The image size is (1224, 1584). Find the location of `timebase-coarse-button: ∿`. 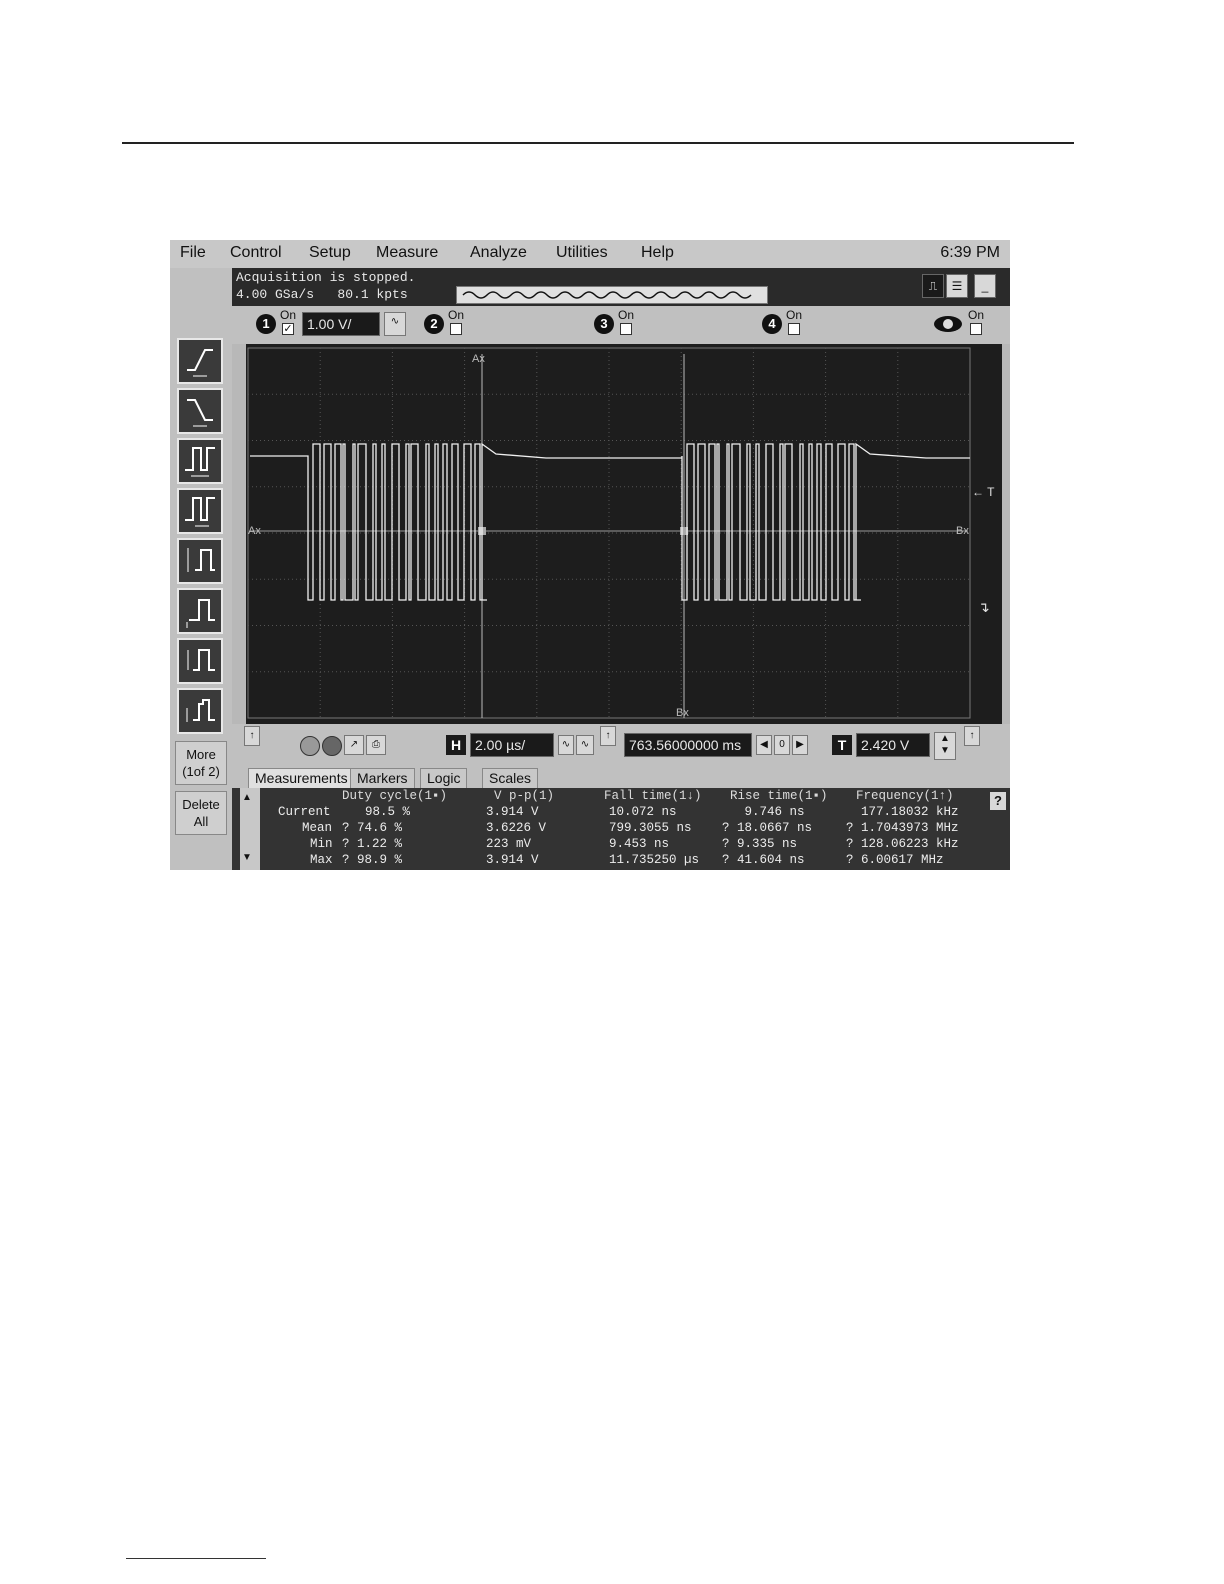

timebase-coarse-button: ∿ is located at coordinates (585, 745).